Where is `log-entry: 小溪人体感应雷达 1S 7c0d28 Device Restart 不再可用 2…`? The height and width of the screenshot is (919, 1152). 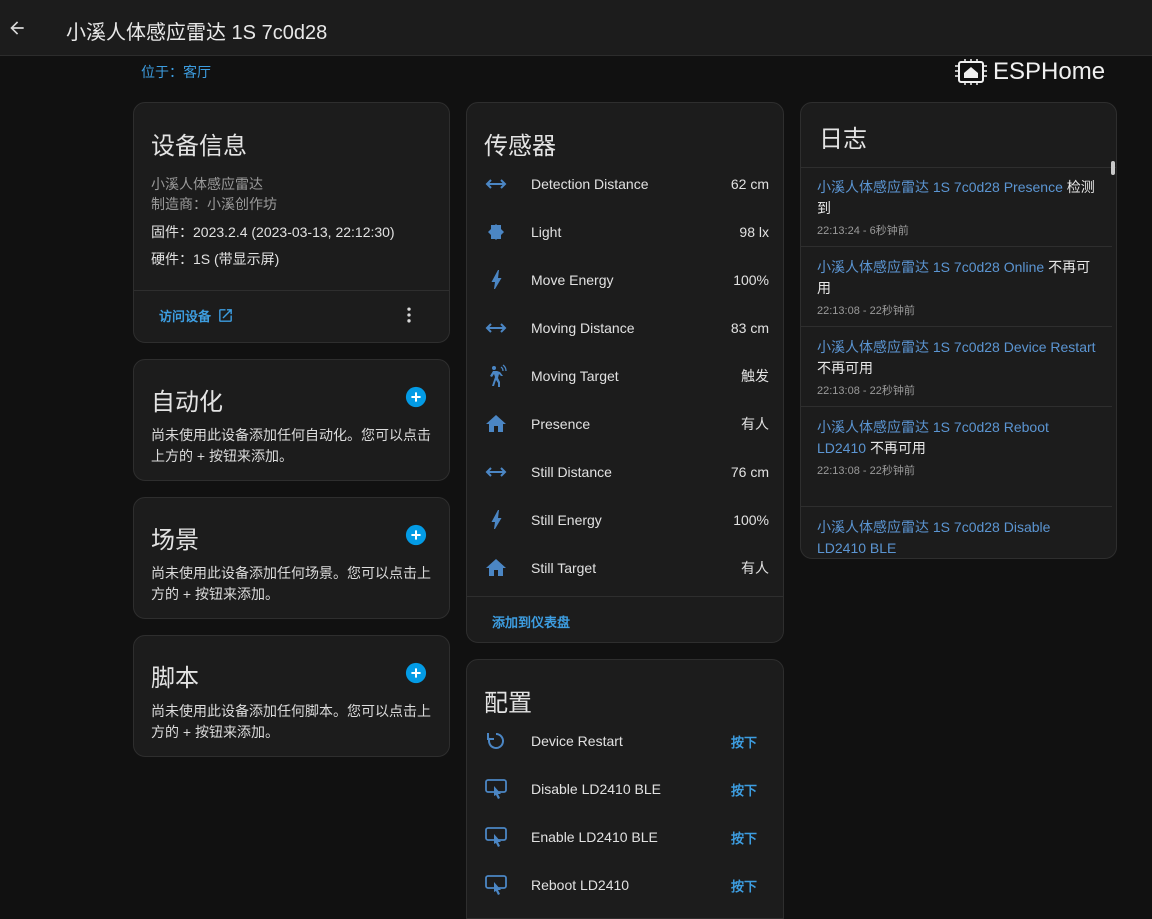
log-entry: 小溪人体感应雷达 1S 7c0d28 Device Restart 不再可用 2… is located at coordinates (956, 367).